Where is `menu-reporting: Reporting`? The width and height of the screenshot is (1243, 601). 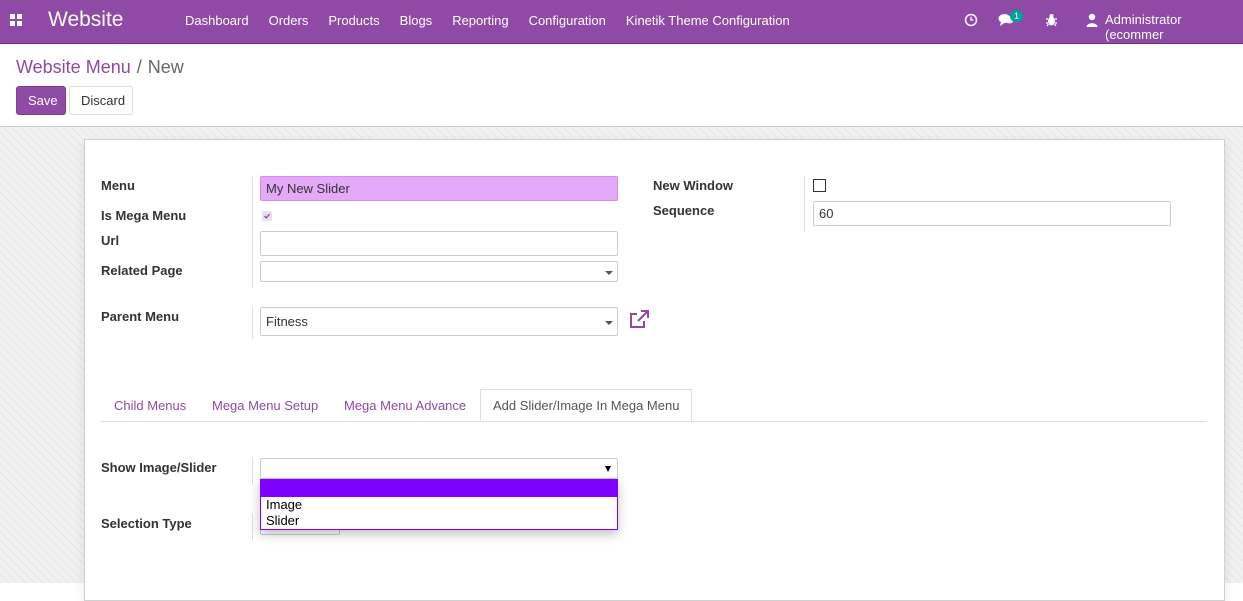 menu-reporting: Reporting is located at coordinates (480, 20).